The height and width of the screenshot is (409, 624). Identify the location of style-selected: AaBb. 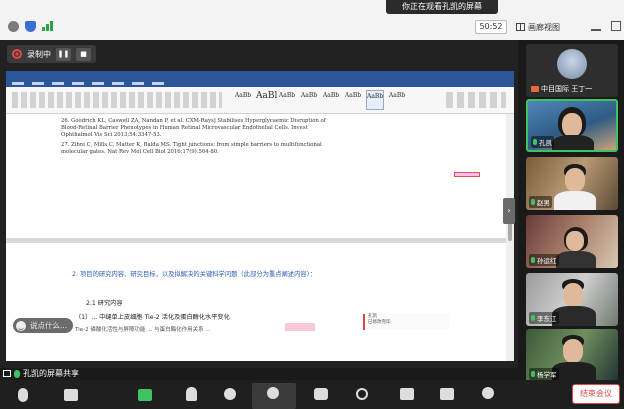
(375, 100).